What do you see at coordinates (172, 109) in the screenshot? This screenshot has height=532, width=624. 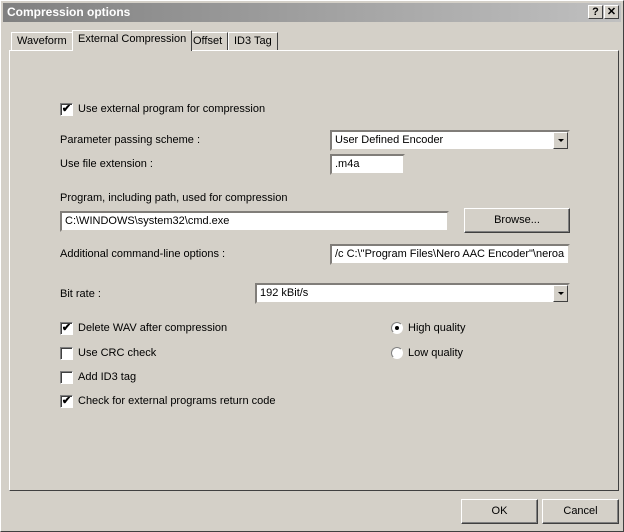 I see `use-external-label: Use external program for compression` at bounding box center [172, 109].